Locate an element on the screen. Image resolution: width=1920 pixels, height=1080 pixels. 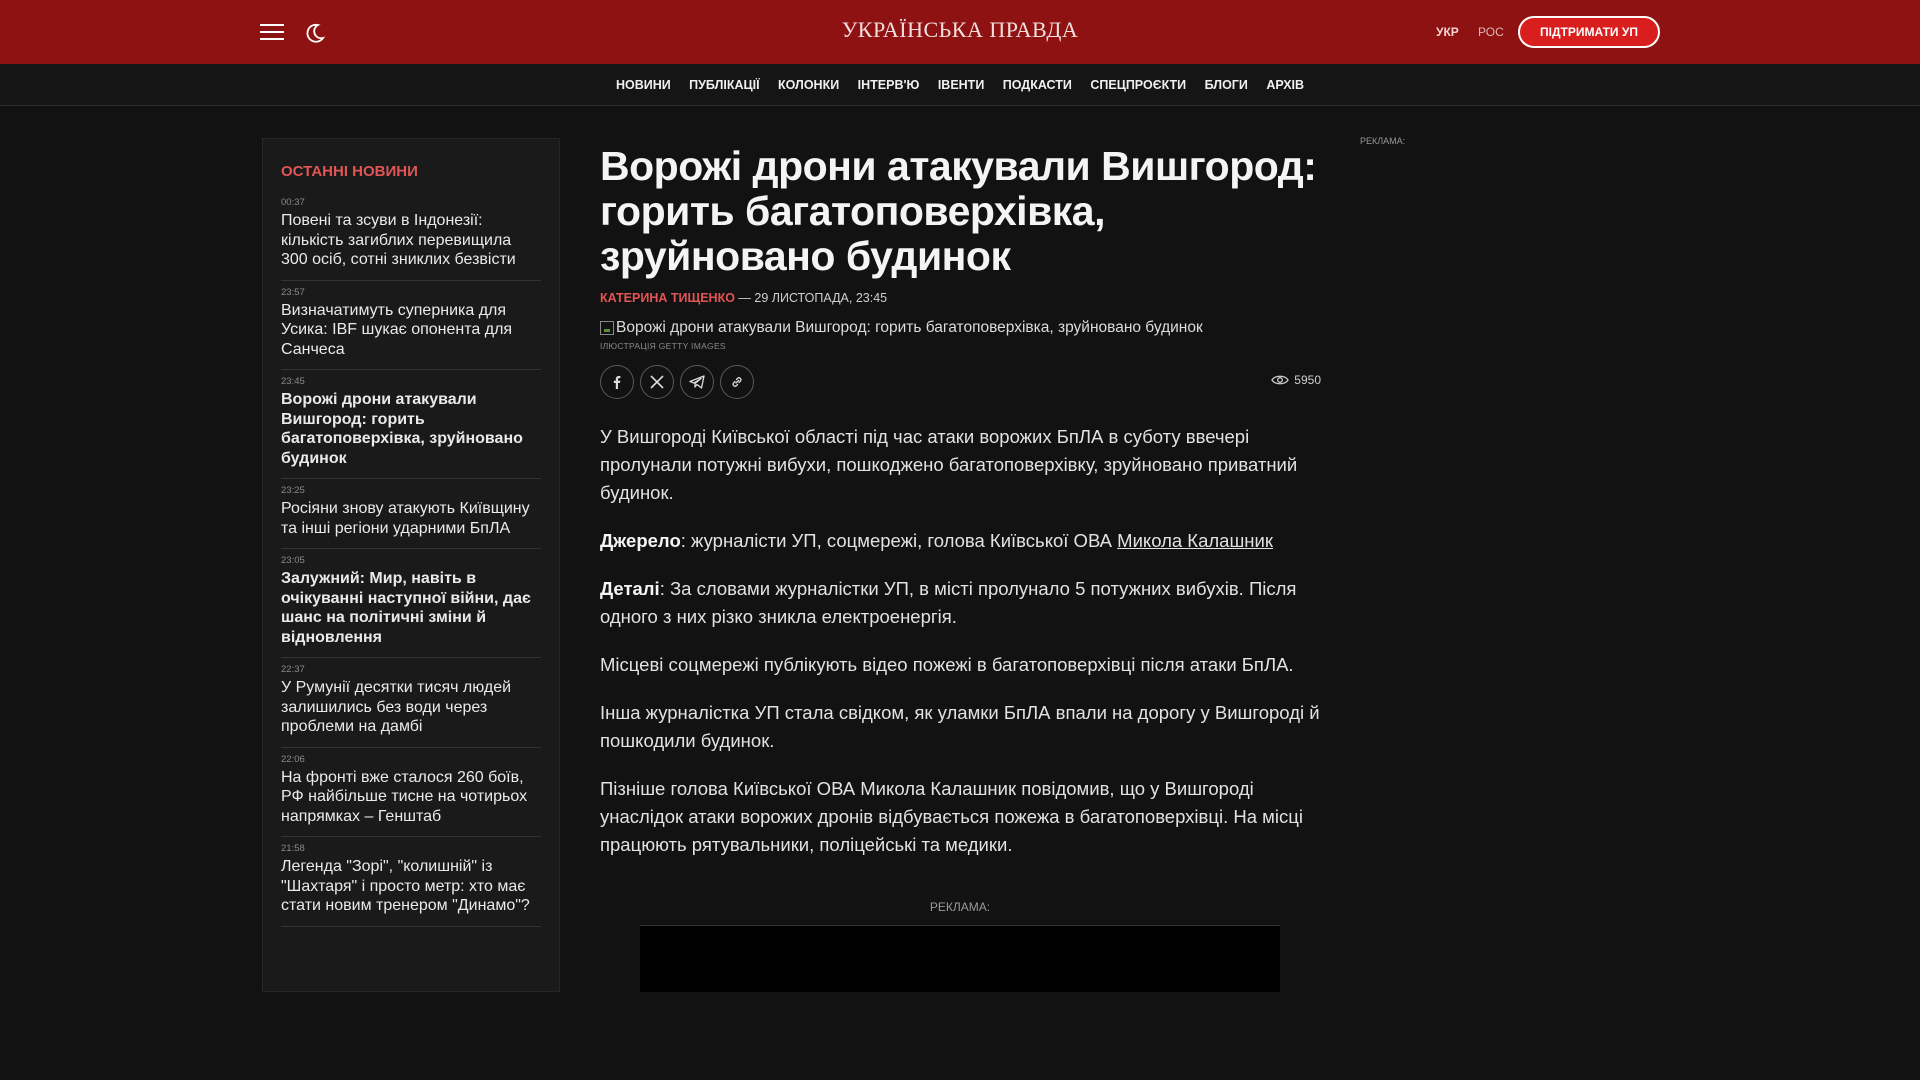
facebook-icon is located at coordinates (617, 382).